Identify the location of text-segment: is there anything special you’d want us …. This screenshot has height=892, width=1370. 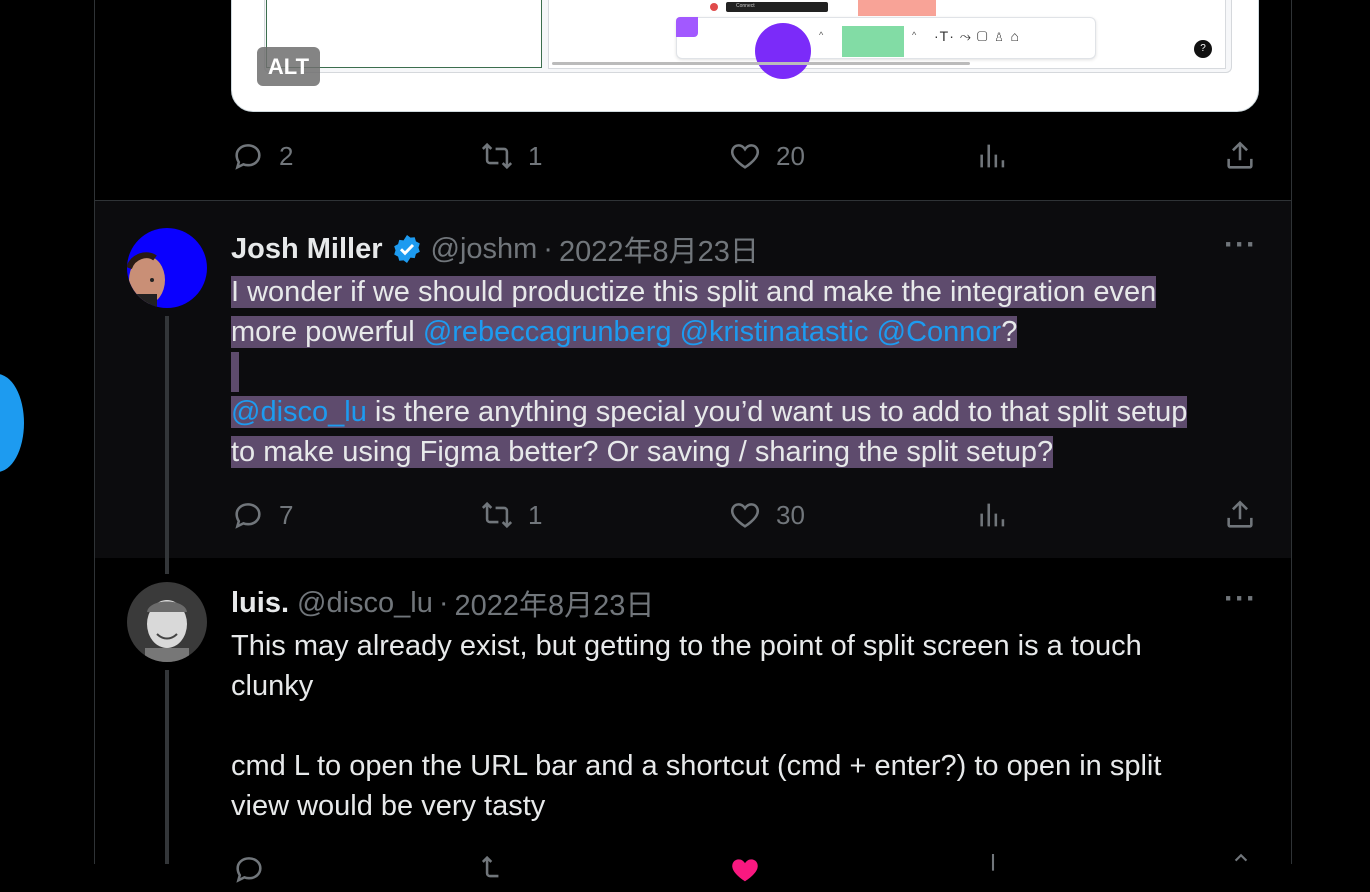
(777, 412).